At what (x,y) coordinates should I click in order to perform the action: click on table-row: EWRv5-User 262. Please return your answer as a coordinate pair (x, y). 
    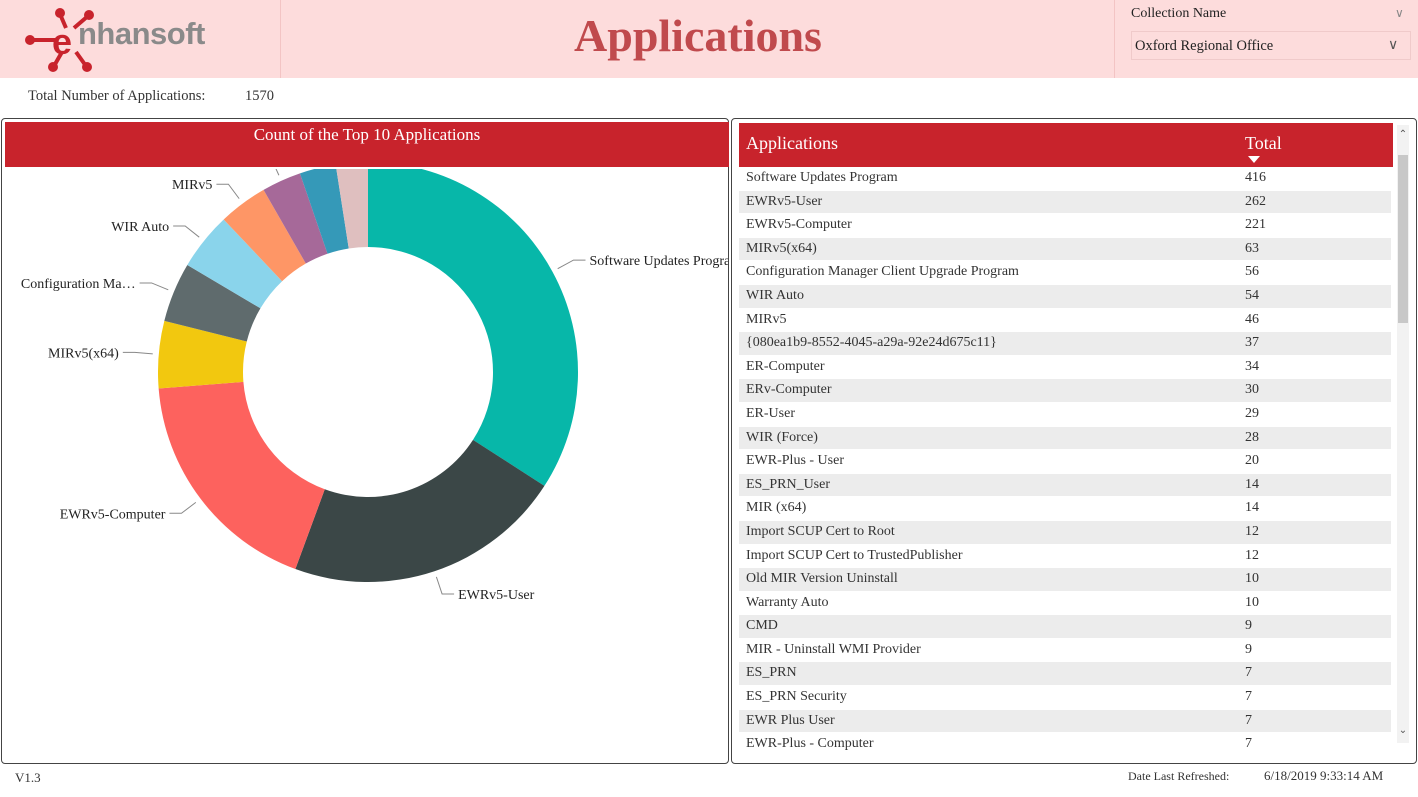
    Looking at the image, I should click on (1065, 202).